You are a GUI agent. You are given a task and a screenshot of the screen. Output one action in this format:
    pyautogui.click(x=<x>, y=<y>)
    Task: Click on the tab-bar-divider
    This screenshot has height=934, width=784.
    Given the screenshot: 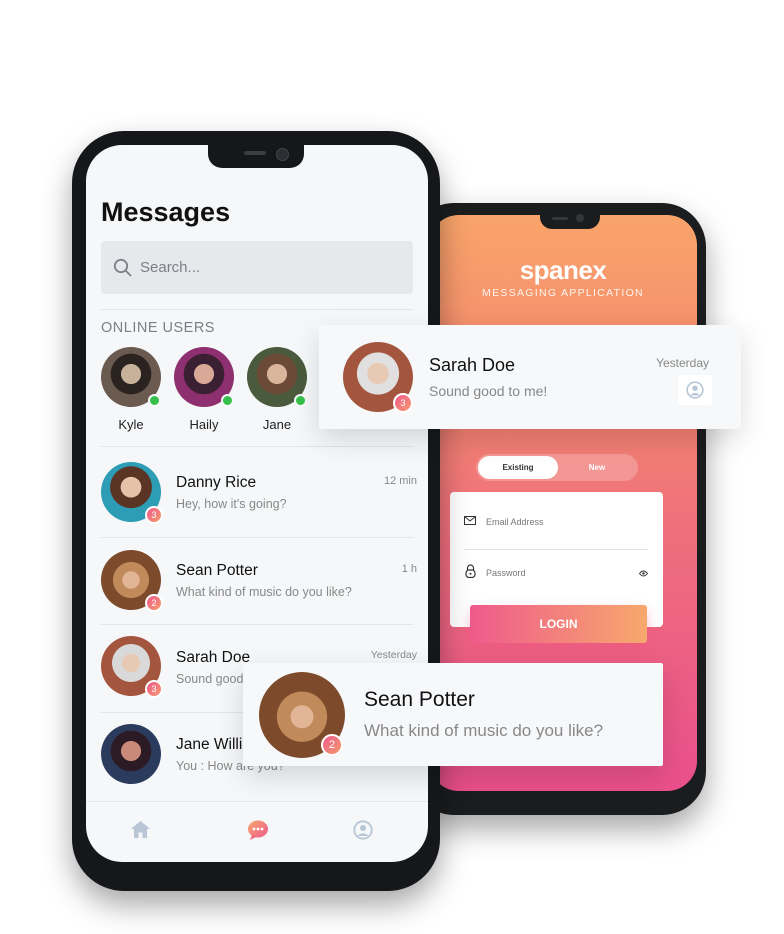 What is the action you would take?
    pyautogui.click(x=257, y=801)
    